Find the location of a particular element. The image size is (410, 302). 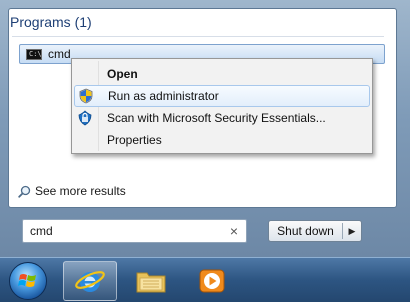

taskbar-windows-explorer is located at coordinates (151, 281).